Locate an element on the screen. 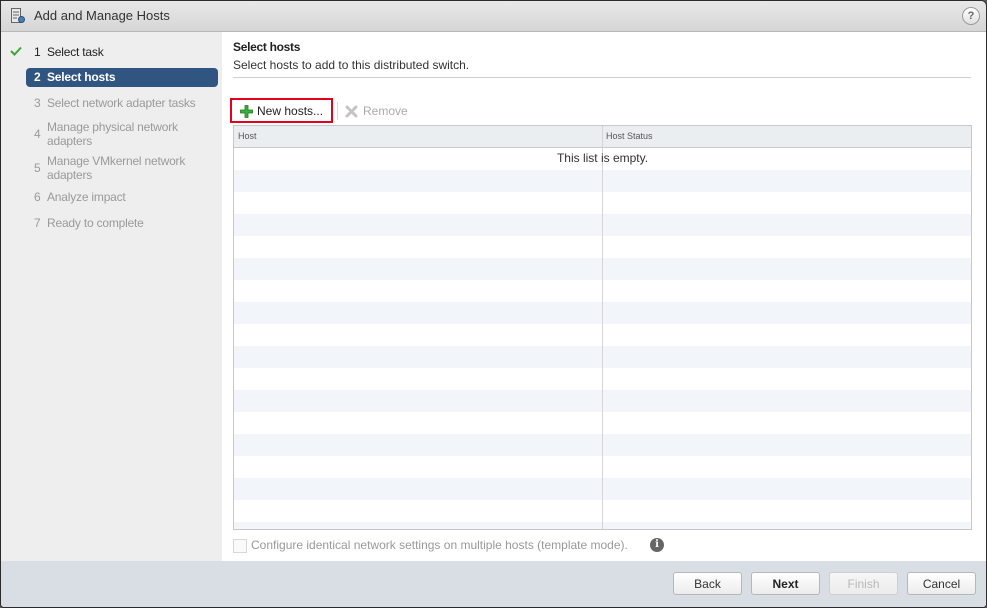 The height and width of the screenshot is (608, 987). empty-list-message: This list is empty. is located at coordinates (602, 158).